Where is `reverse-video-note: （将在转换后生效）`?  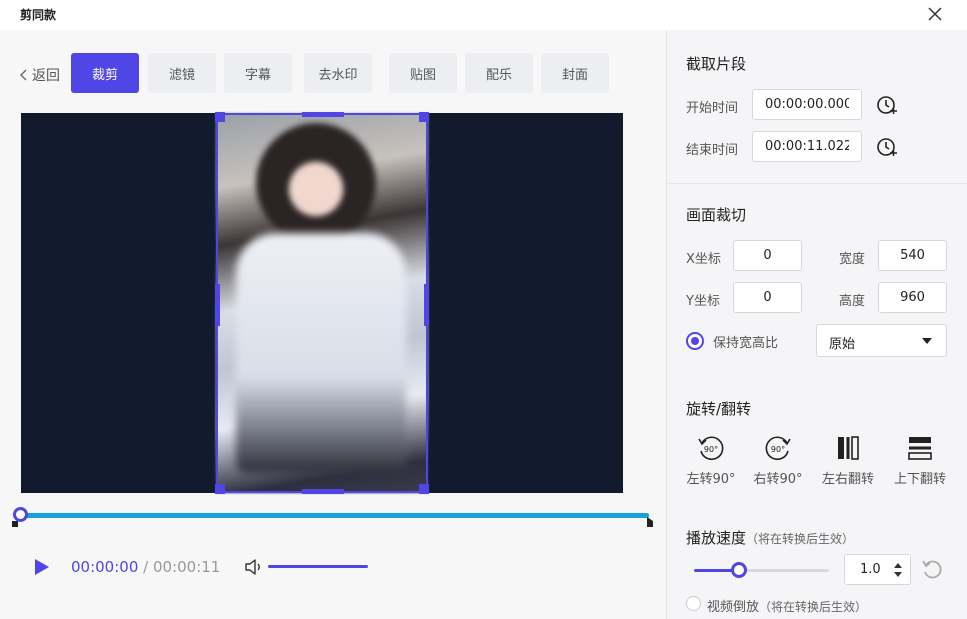 reverse-video-note: （将在转换后生效） is located at coordinates (813, 607).